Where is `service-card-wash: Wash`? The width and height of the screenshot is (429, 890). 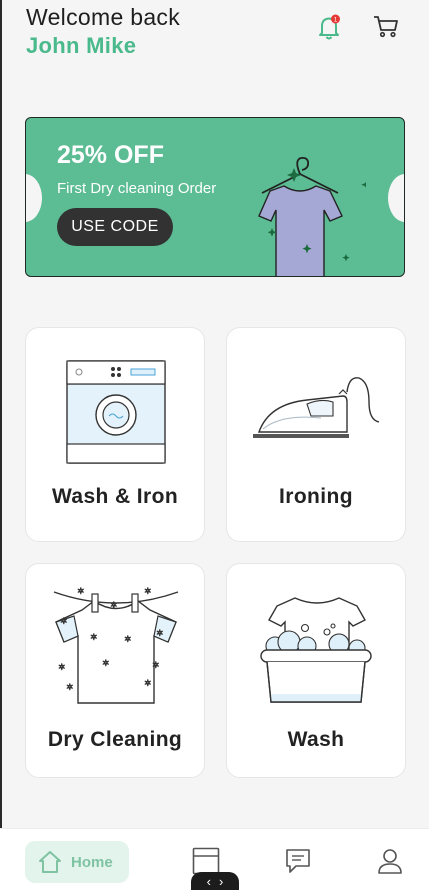 service-card-wash: Wash is located at coordinates (316, 670).